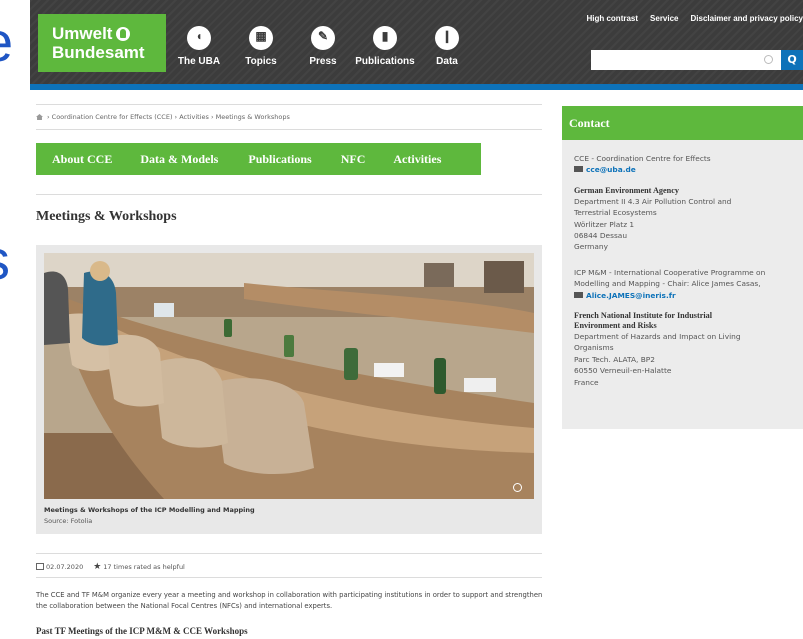  I want to click on tab-activities: Activities, so click(417, 159).